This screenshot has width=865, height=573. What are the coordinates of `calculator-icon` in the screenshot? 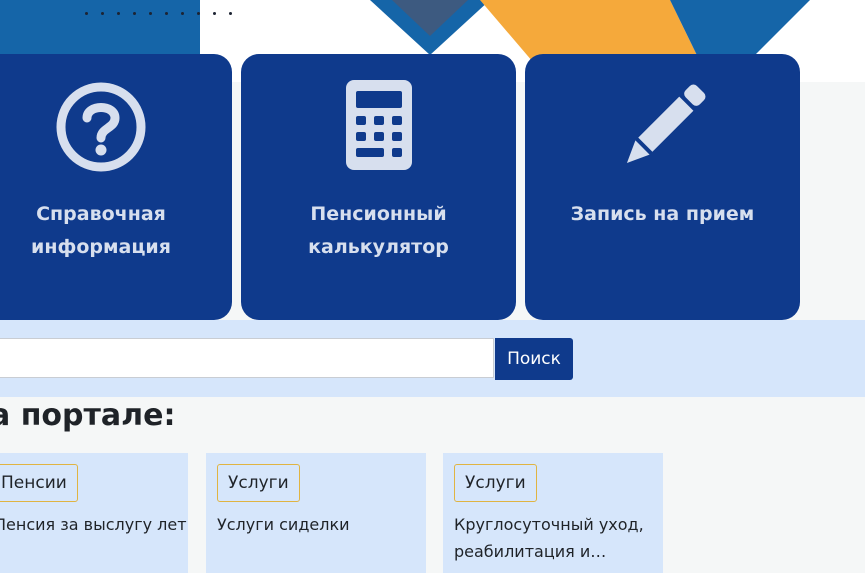 It's located at (378, 125).